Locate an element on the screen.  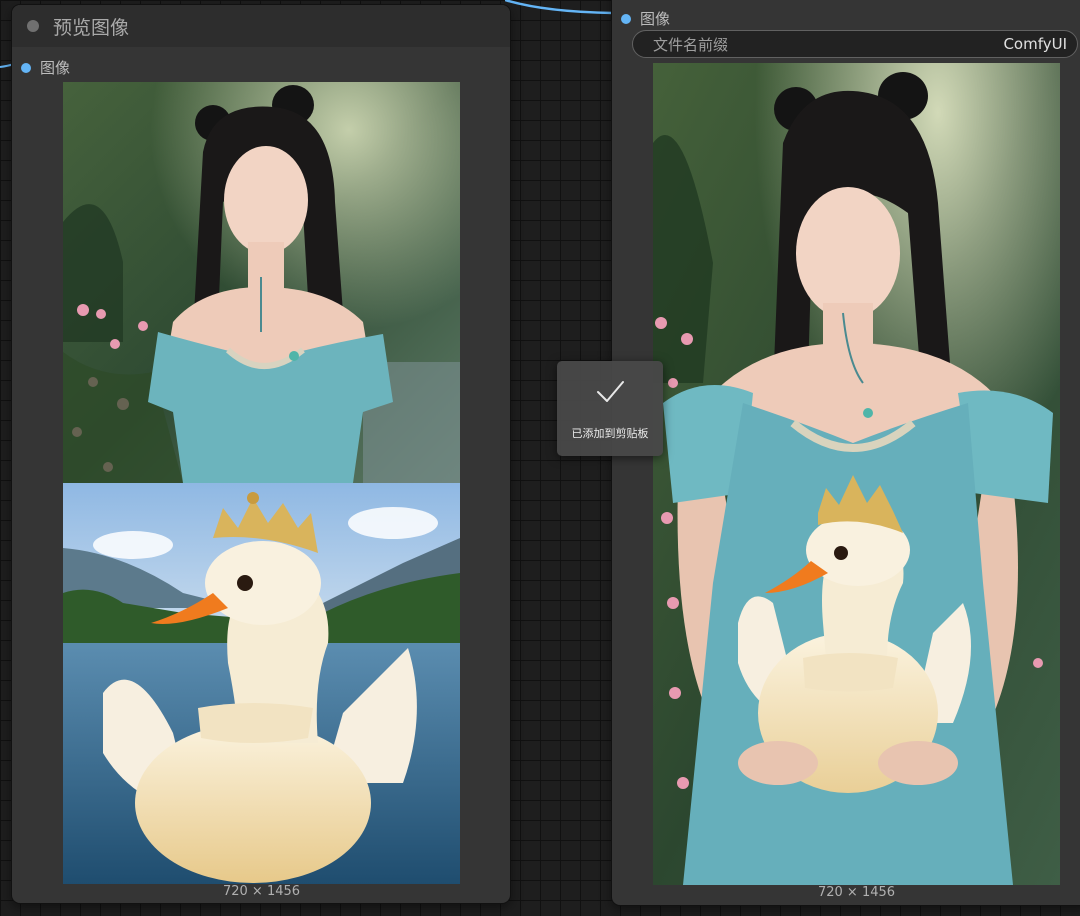
filename-prefix-field: 文件名前缀 ComfyUI is located at coordinates (855, 44).